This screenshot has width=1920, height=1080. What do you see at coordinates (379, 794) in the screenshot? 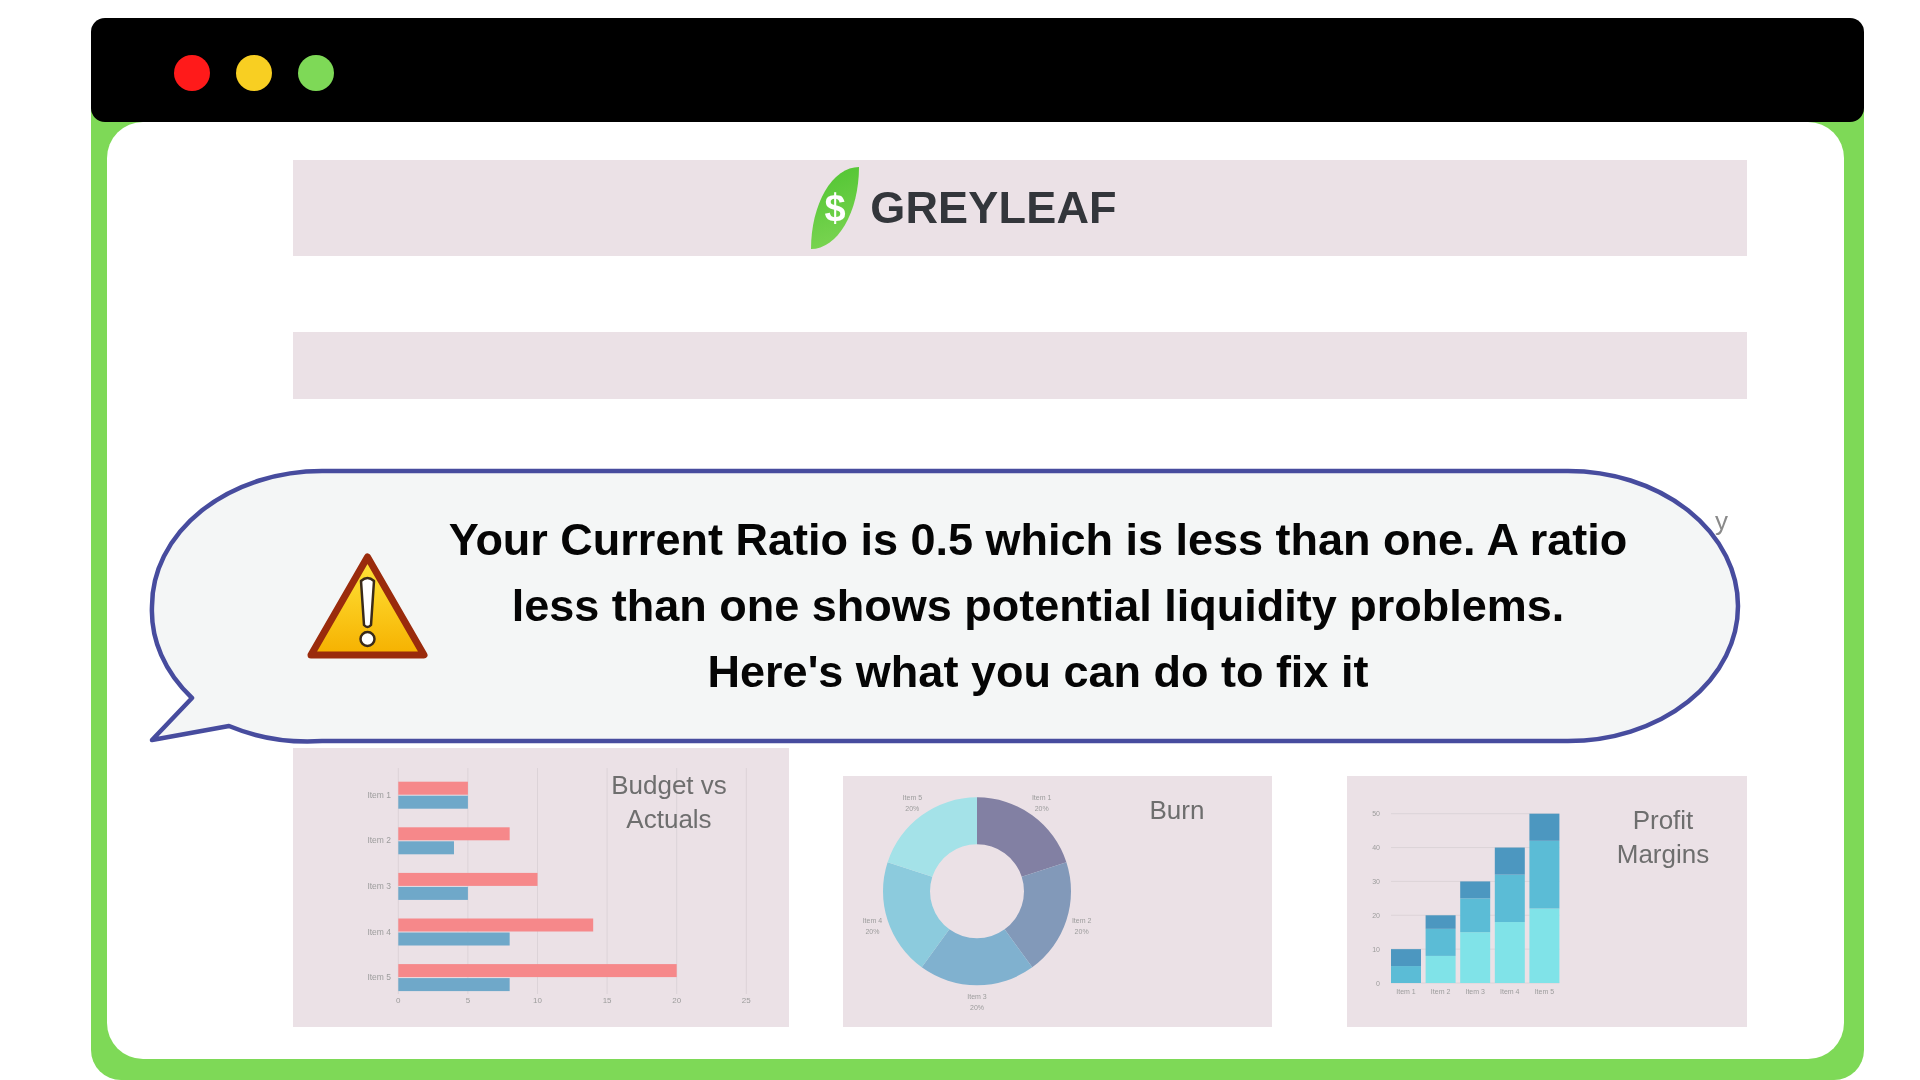
I see `category-label: Item 1` at bounding box center [379, 794].